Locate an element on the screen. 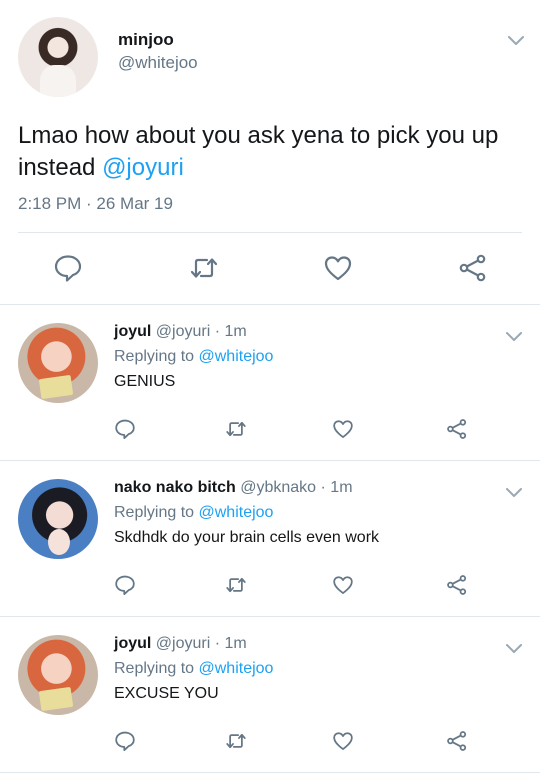 This screenshot has height=776, width=540. tweet-text: EXCUSE YOU is located at coordinates (166, 693).